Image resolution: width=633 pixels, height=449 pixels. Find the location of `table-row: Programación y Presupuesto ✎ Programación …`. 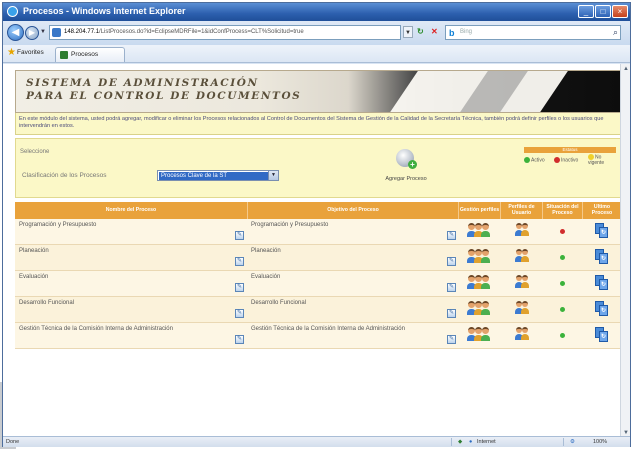

table-row: Programación y Presupuesto ✎ Programación … is located at coordinates (318, 232).